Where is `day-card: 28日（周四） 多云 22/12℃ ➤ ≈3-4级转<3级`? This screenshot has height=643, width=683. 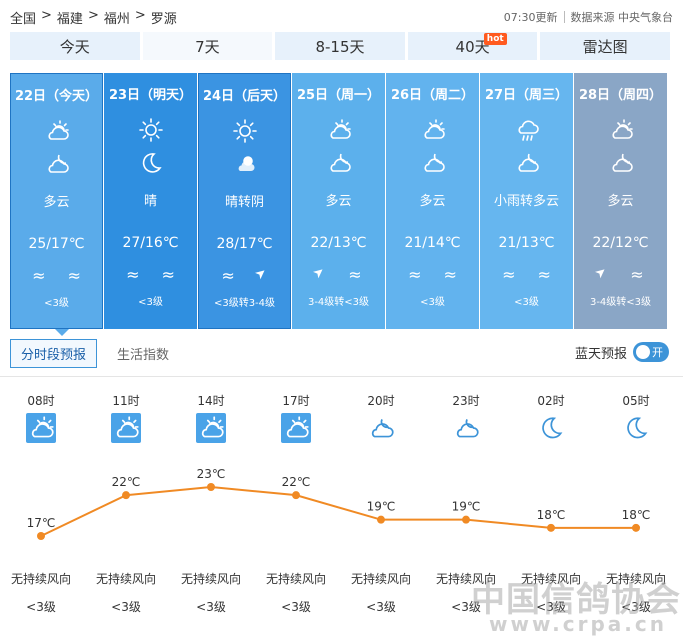 day-card: 28日（周四） 多云 22/12℃ ➤ ≈3-4级转<3级 is located at coordinates (620, 201).